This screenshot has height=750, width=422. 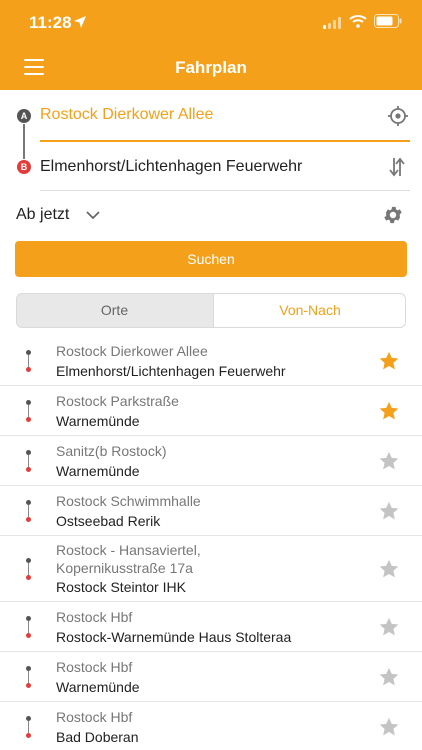 What do you see at coordinates (93, 215) in the screenshot?
I see `chevron-down-icon` at bounding box center [93, 215].